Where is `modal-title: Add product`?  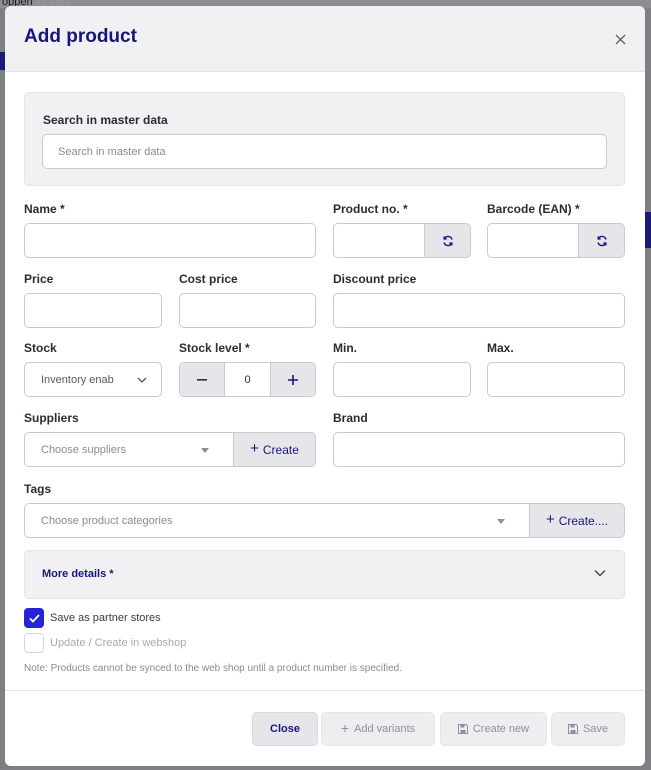
modal-title: Add product is located at coordinates (80, 36).